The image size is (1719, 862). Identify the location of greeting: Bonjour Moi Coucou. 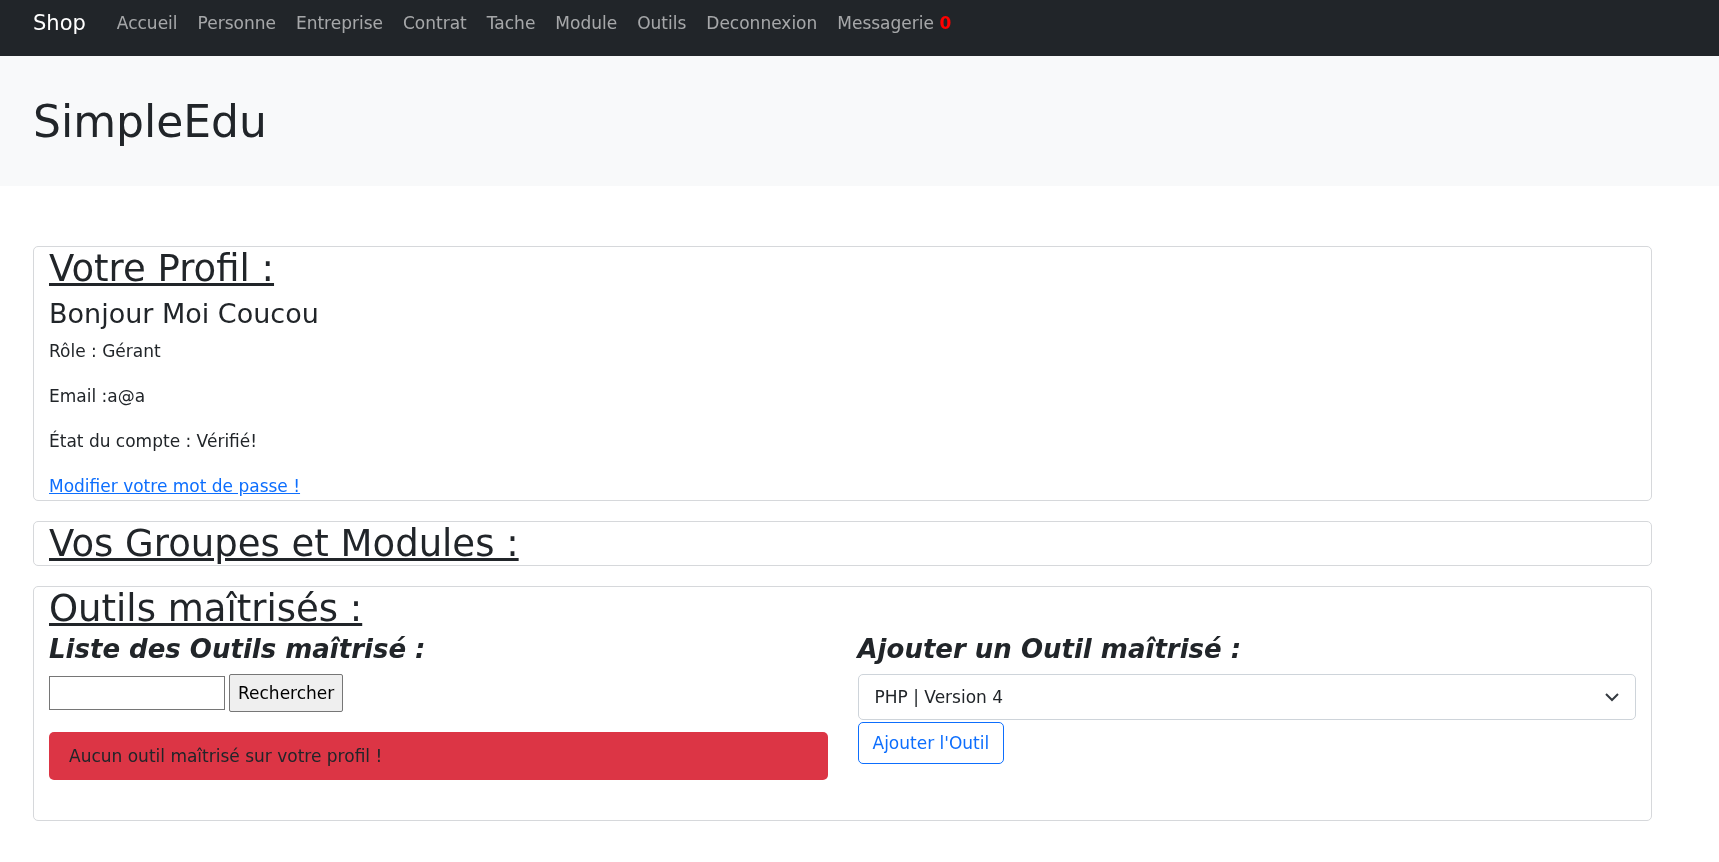
(184, 313).